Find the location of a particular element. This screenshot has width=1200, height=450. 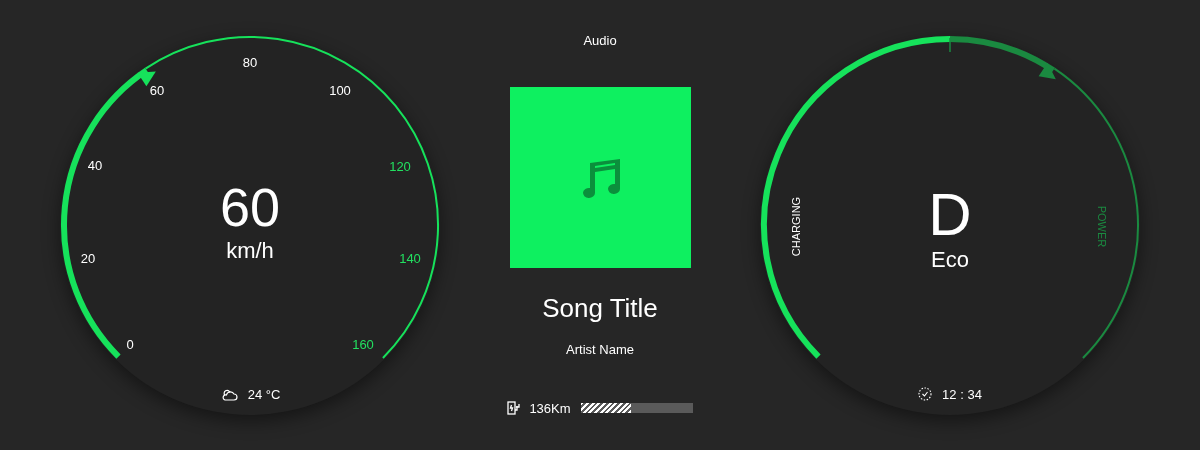

tick-label: 20 is located at coordinates (88, 258).